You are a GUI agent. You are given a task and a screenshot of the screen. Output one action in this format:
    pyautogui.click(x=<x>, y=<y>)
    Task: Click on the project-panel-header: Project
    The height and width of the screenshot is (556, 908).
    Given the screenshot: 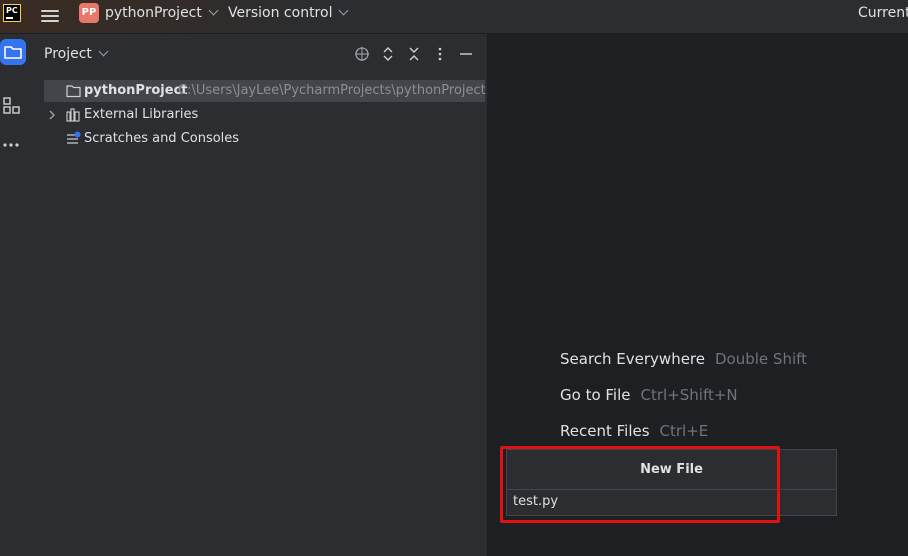 What is the action you would take?
    pyautogui.click(x=76, y=54)
    